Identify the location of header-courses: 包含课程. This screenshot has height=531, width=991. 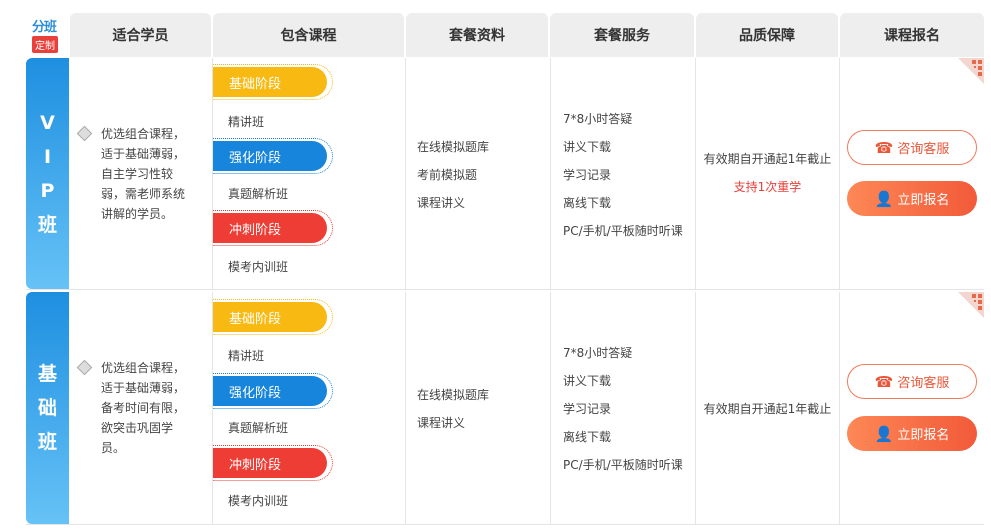
(308, 35).